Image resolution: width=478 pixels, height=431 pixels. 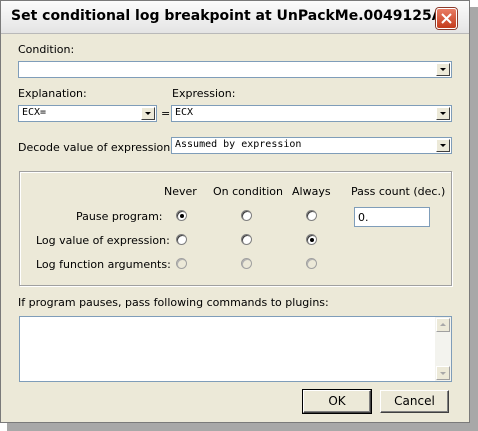 What do you see at coordinates (238, 144) in the screenshot?
I see `decode-value: Assumed by expression` at bounding box center [238, 144].